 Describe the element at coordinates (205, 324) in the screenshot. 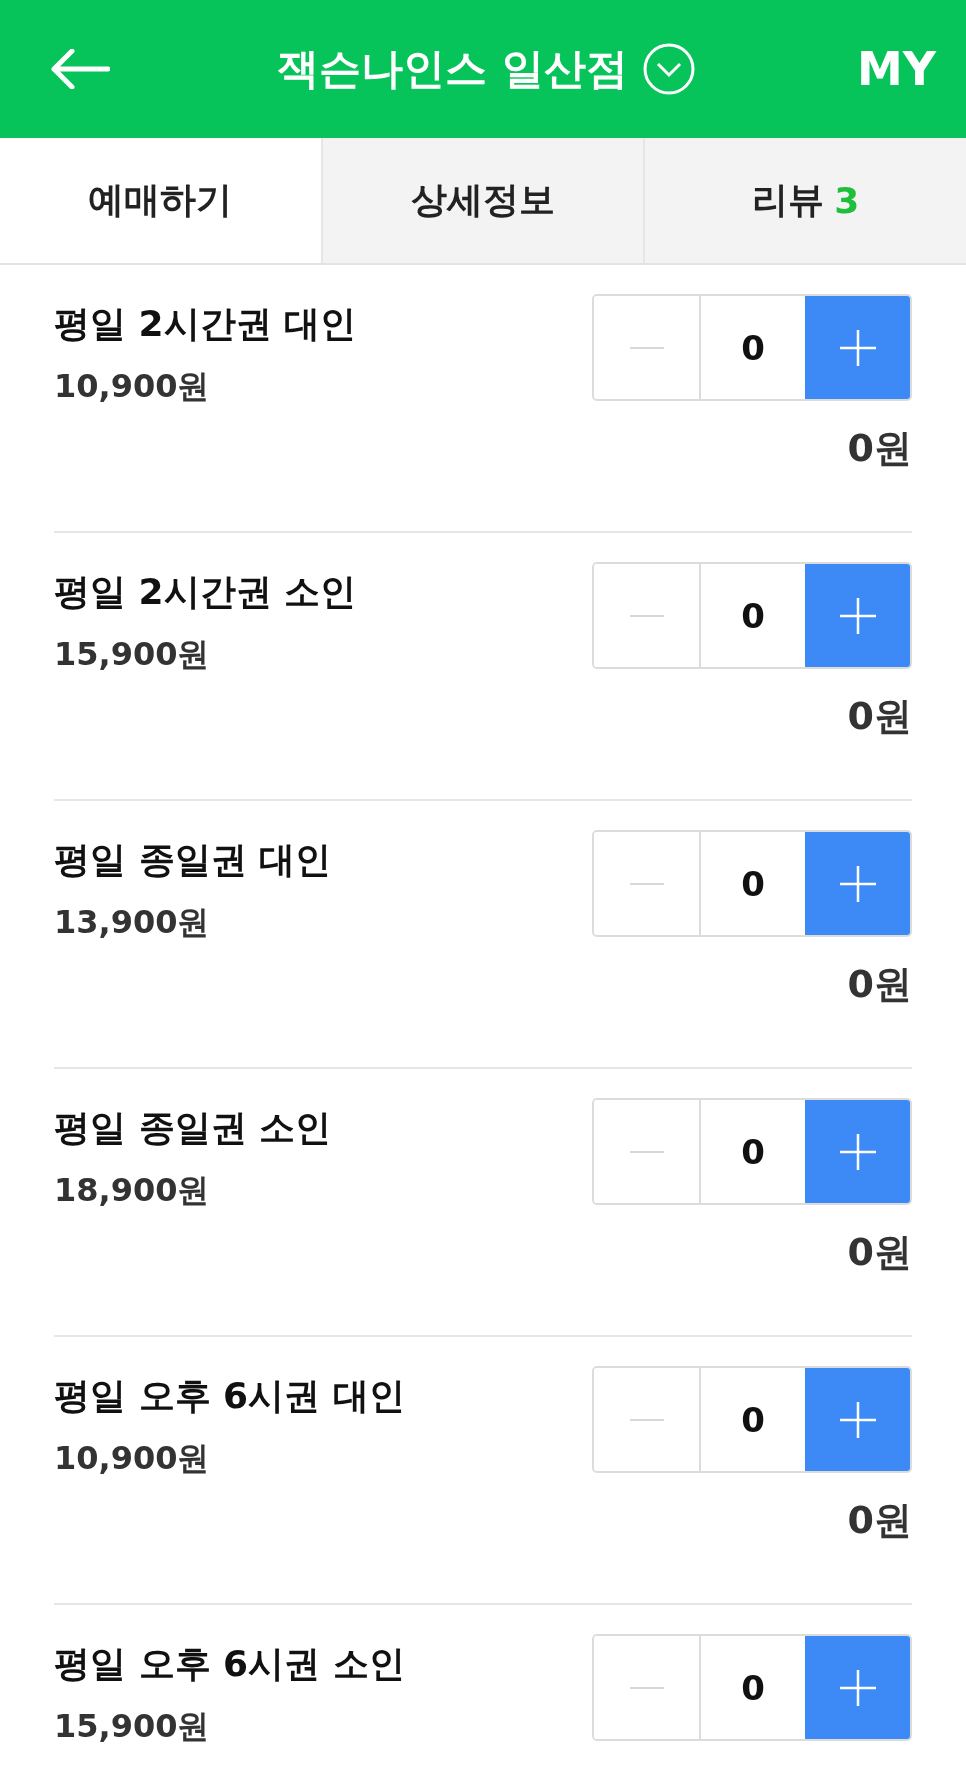

I see `ticket-name: 평일 2시간권 대인` at that location.